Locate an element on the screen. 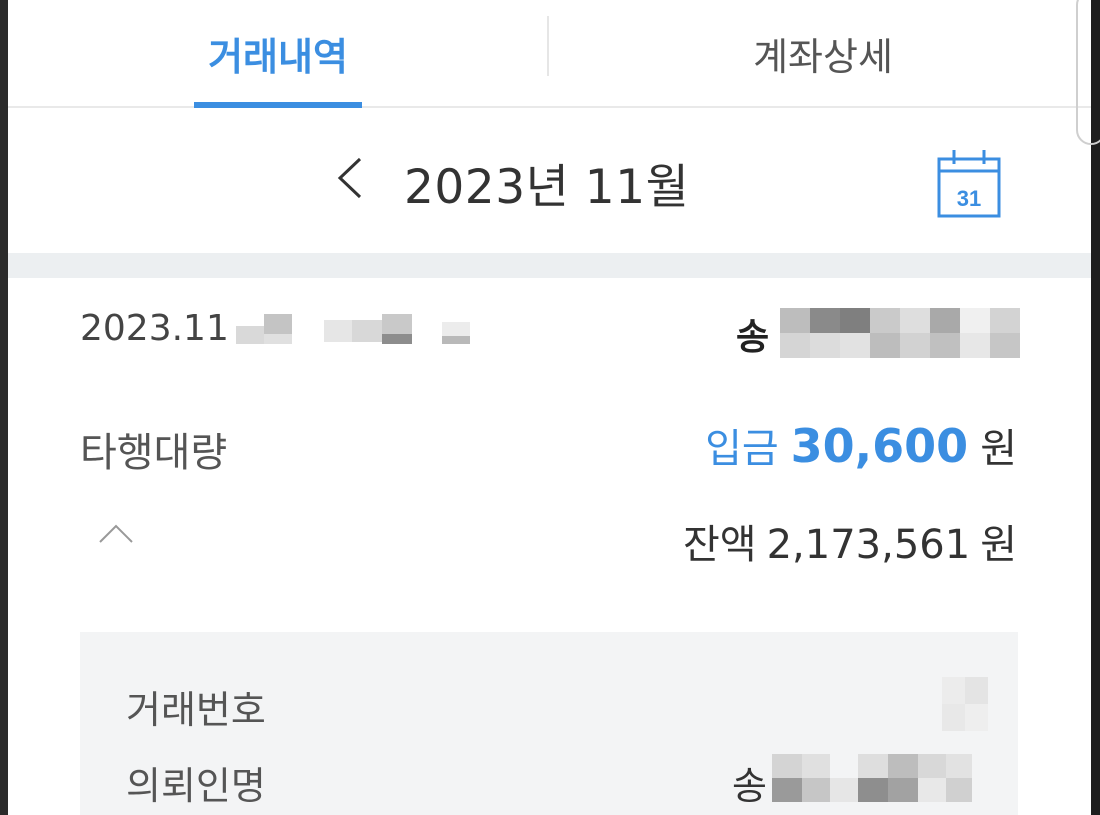 Image resolution: width=1100 pixels, height=815 pixels. deposit-label: 입금 is located at coordinates (742, 449).